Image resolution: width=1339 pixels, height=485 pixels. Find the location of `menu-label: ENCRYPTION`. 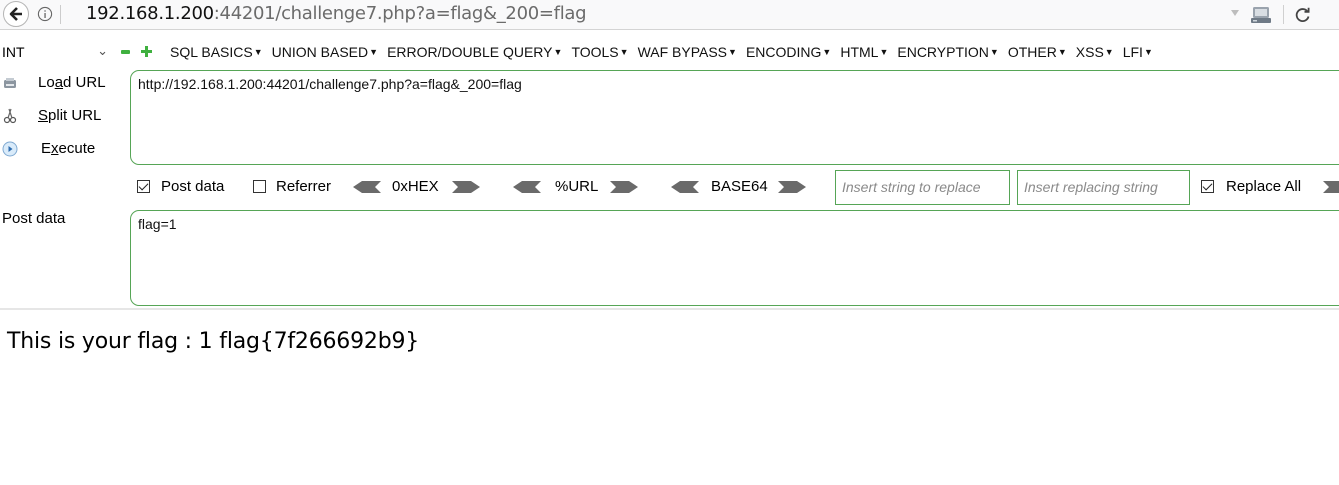

menu-label: ENCRYPTION is located at coordinates (943, 52).